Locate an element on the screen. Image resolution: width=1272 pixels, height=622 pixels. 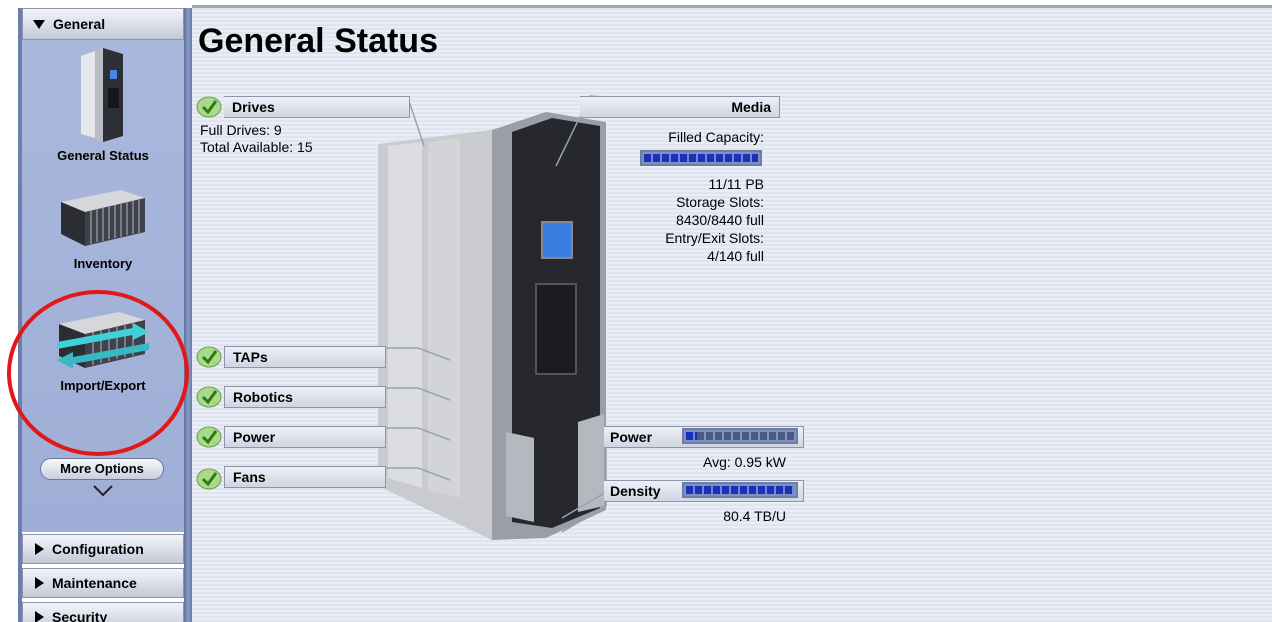
annotation-highlight-circle is located at coordinates (98, 373).